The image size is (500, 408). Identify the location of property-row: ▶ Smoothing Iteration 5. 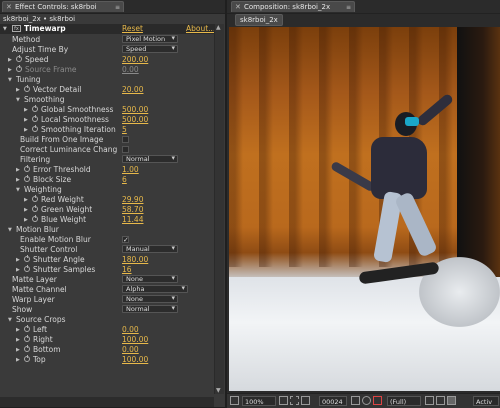
(105, 129).